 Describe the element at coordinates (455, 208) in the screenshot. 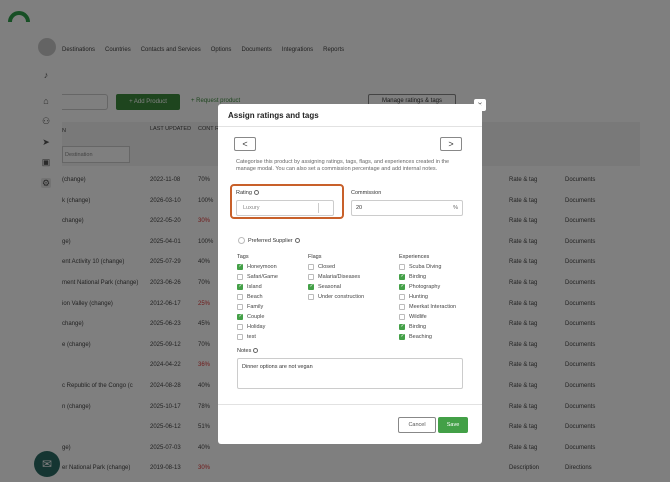

I see `percent-unit: %` at that location.